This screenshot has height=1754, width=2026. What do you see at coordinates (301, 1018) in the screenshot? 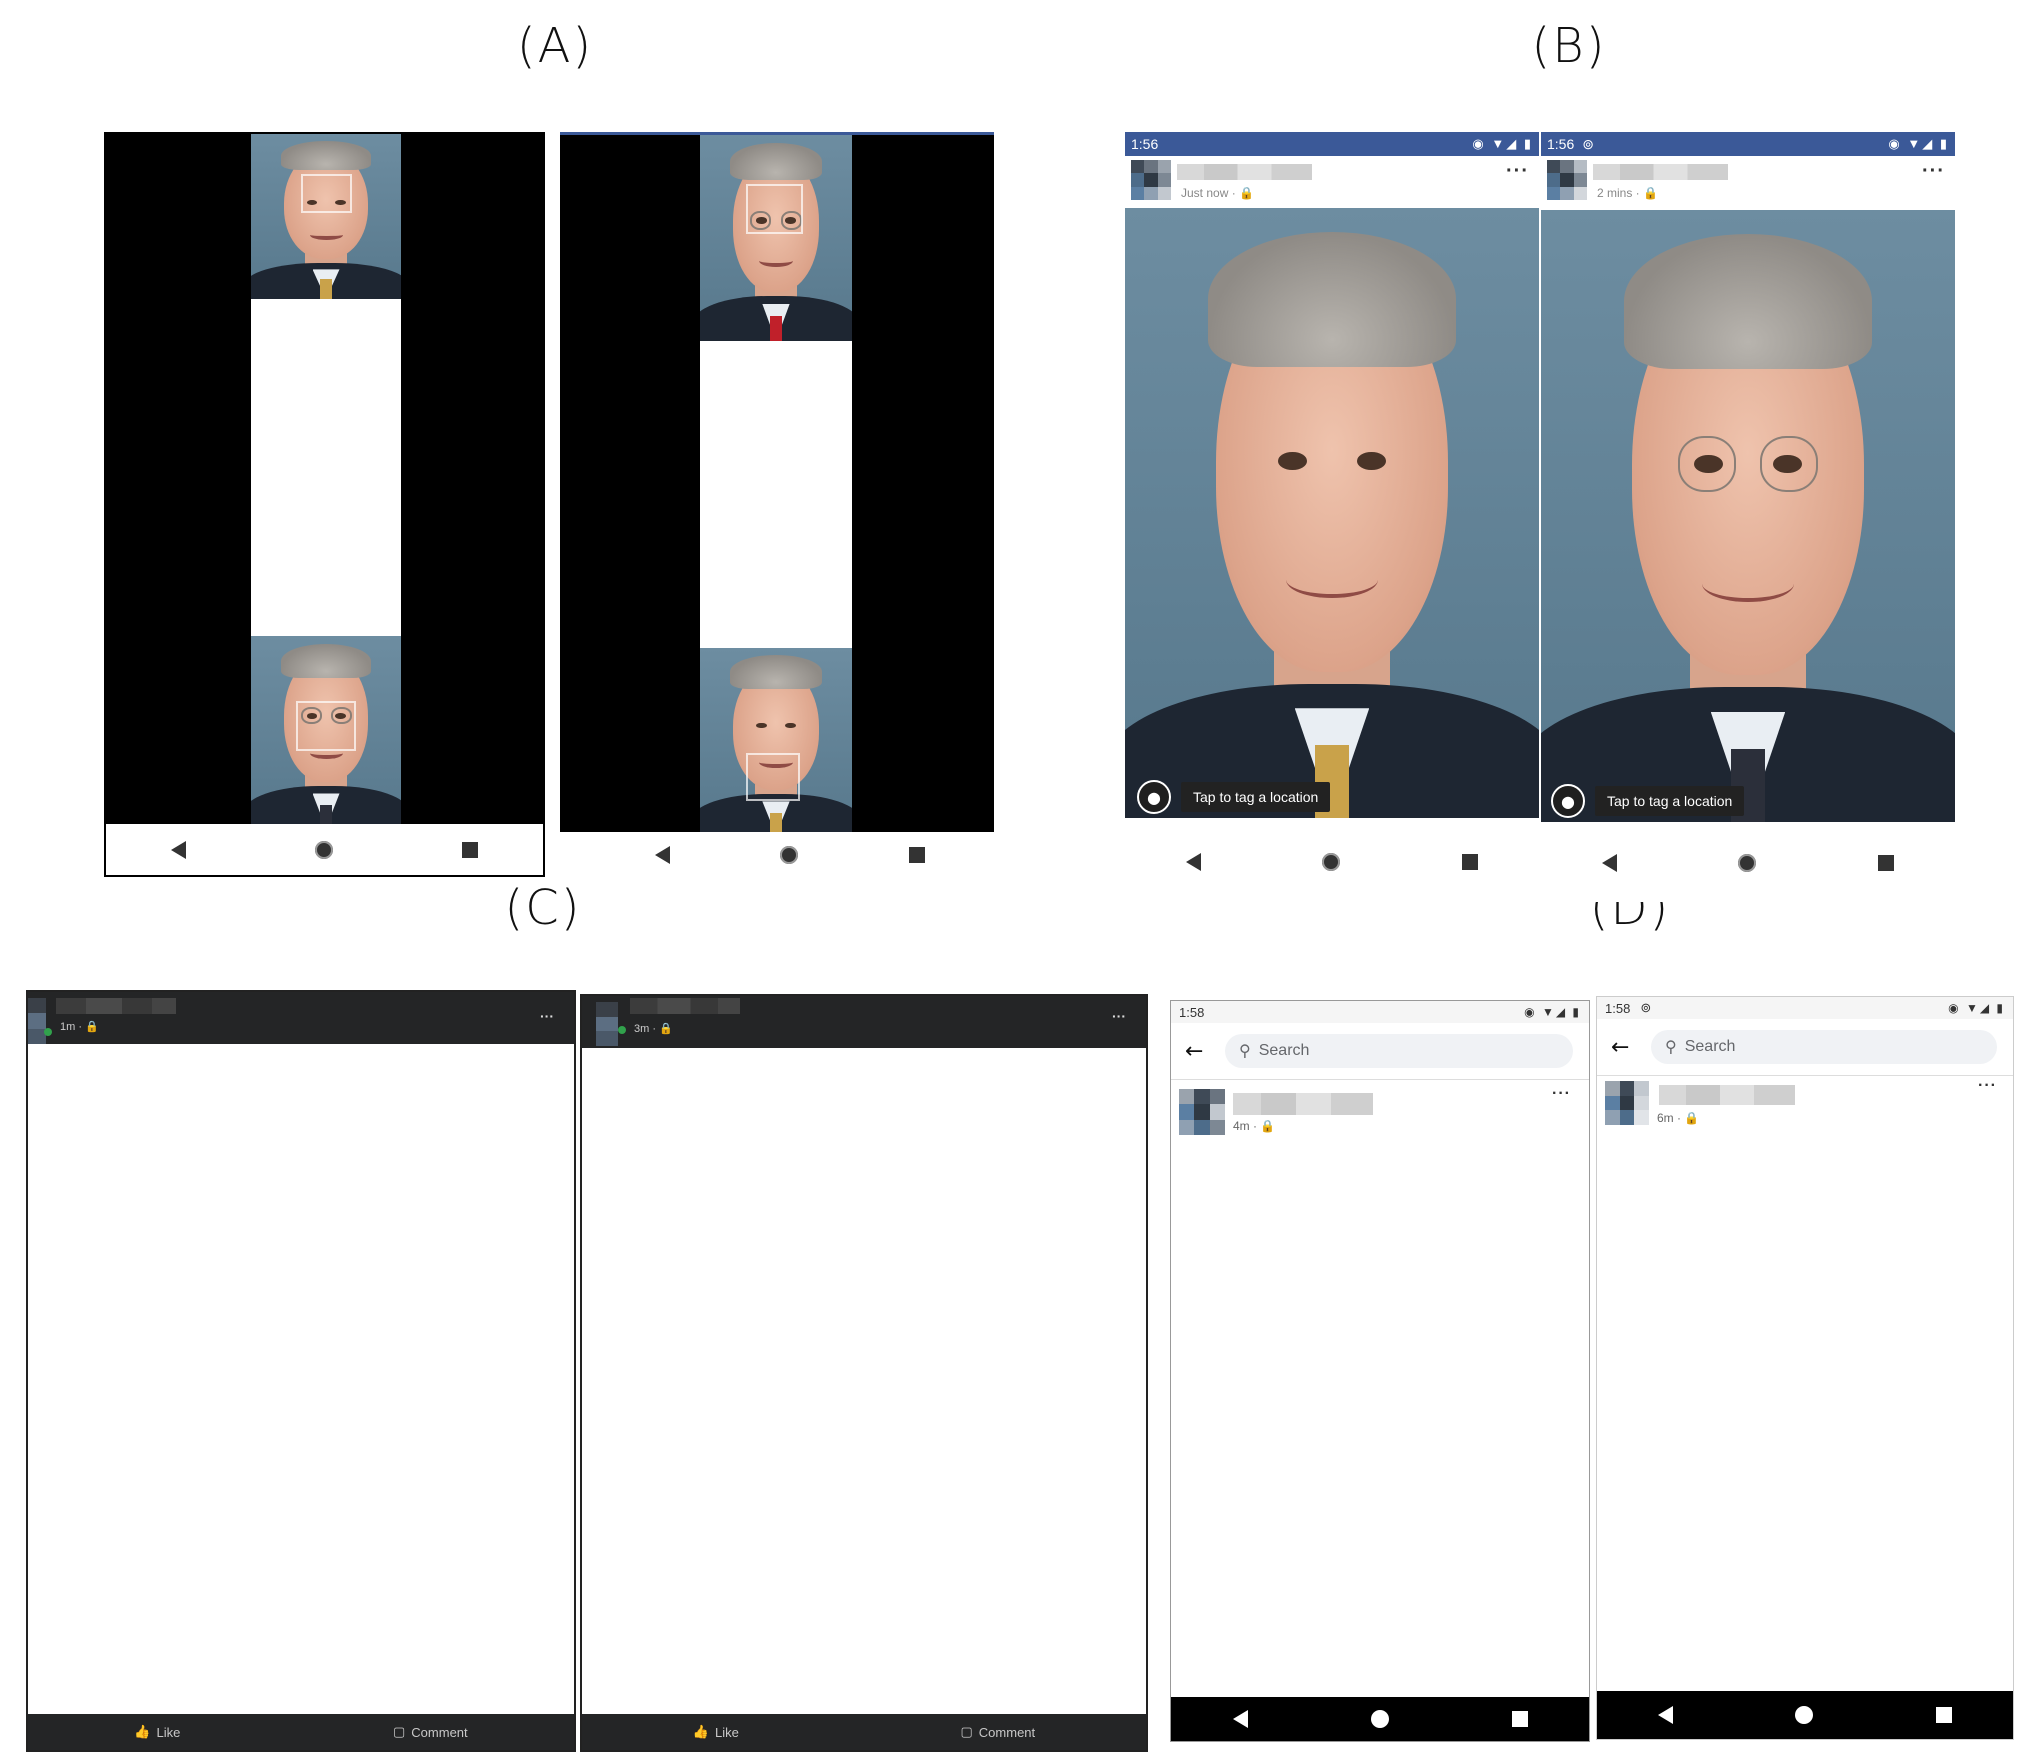
I see `post-header: 1m · 🔒 ···` at bounding box center [301, 1018].